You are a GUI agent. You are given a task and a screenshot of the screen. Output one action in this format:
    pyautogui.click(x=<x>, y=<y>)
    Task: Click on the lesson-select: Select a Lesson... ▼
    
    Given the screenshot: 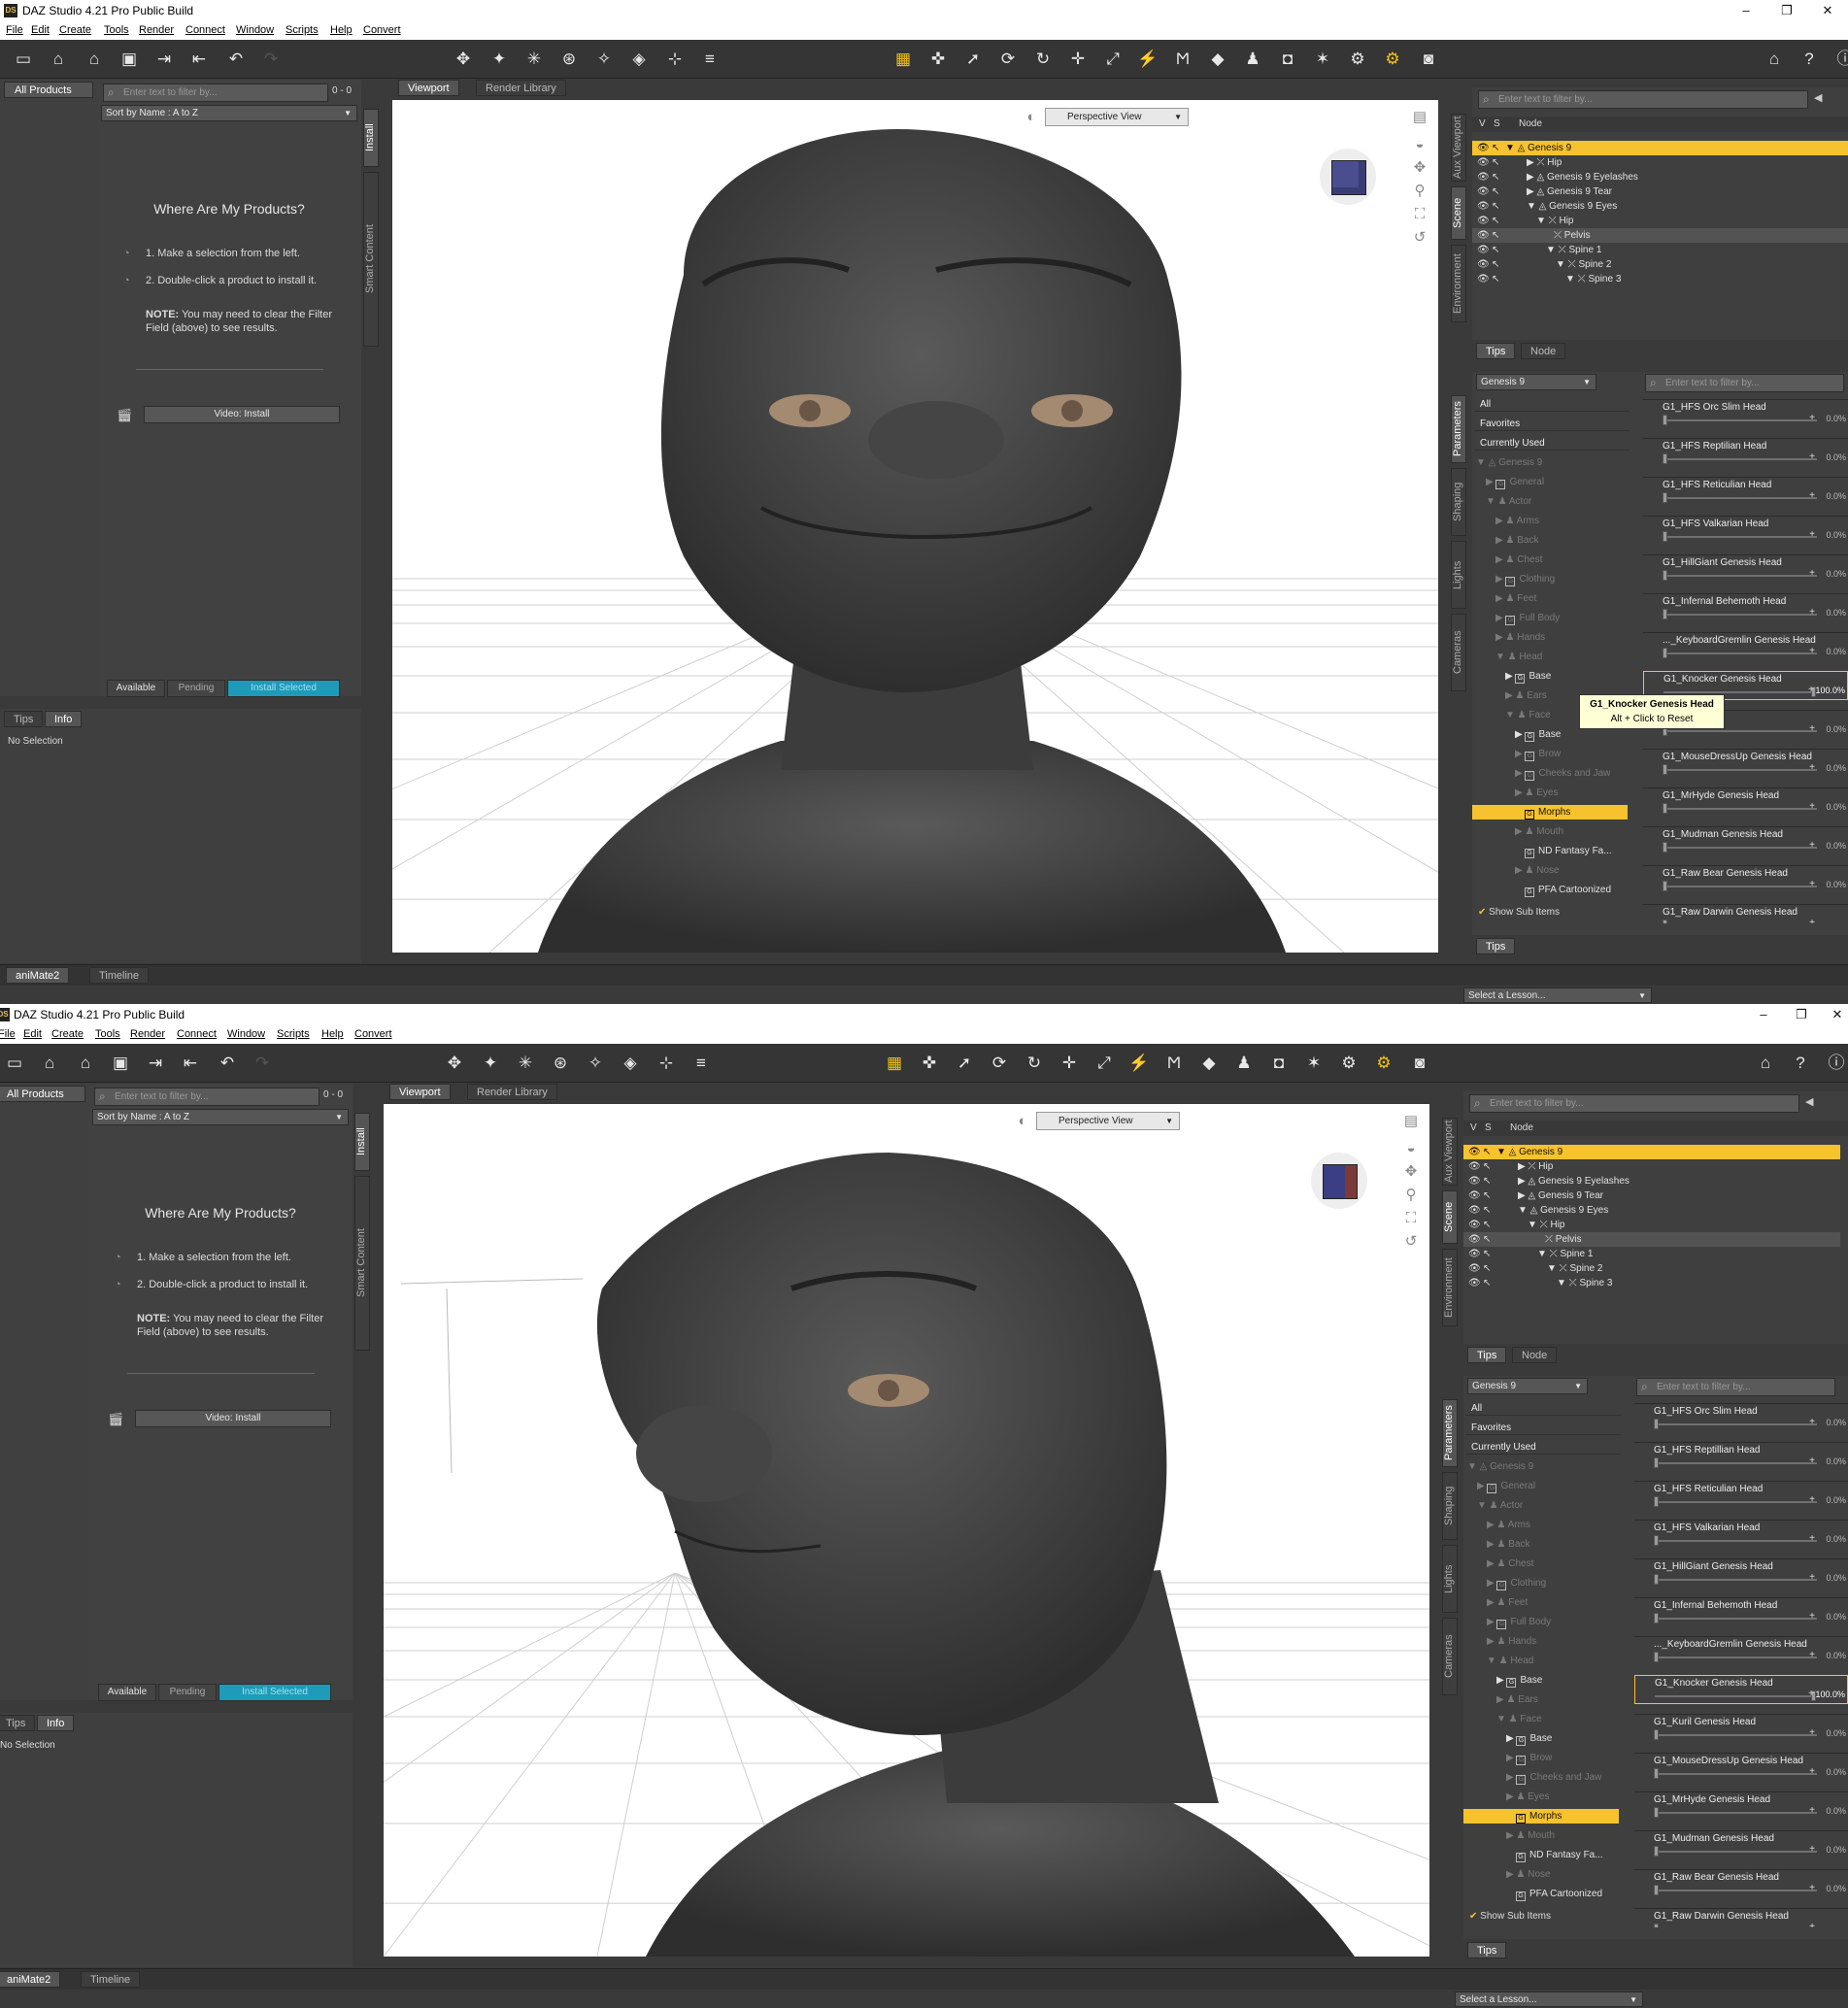 What is the action you would take?
    pyautogui.click(x=1549, y=1999)
    